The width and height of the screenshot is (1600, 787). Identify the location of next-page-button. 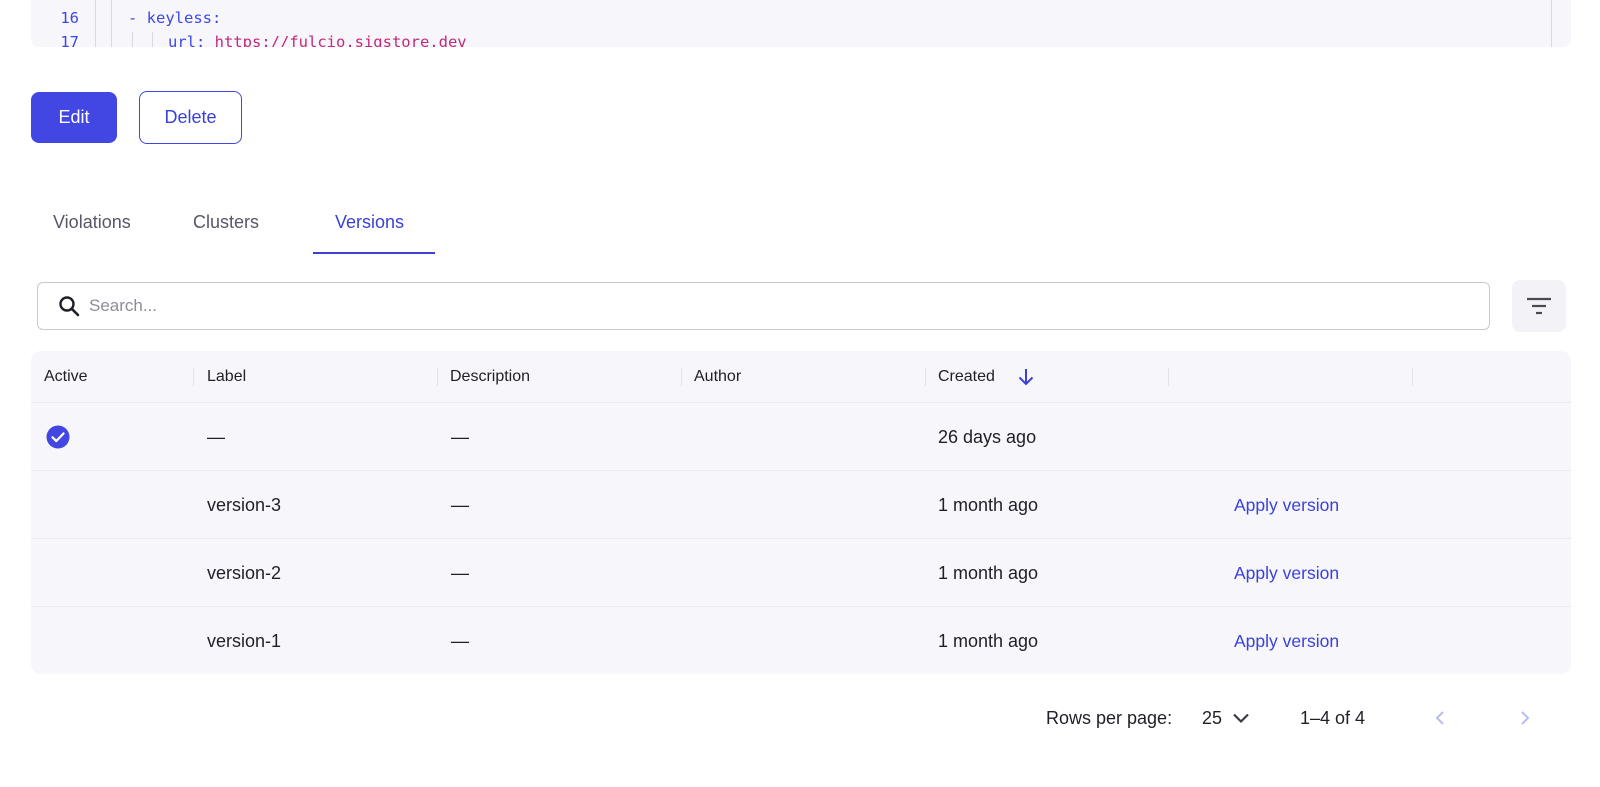
(1525, 718).